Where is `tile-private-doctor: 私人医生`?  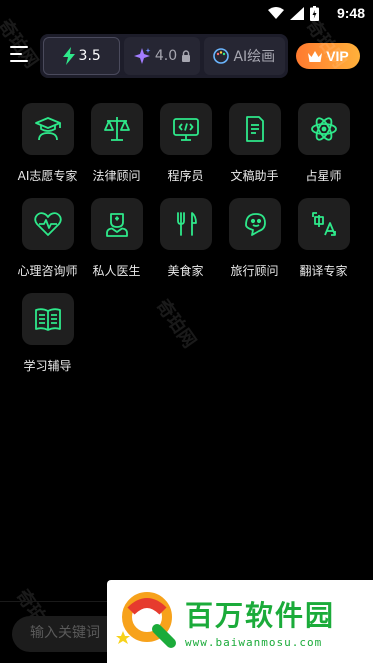
tile-private-doctor: 私人医生 is located at coordinates (116, 238).